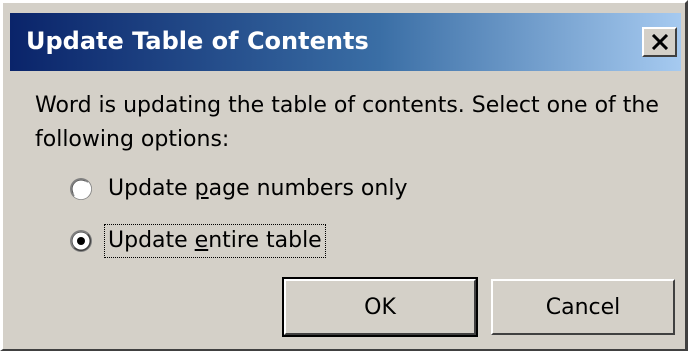 The width and height of the screenshot is (688, 351). I want to click on ok-button: OK, so click(380, 307).